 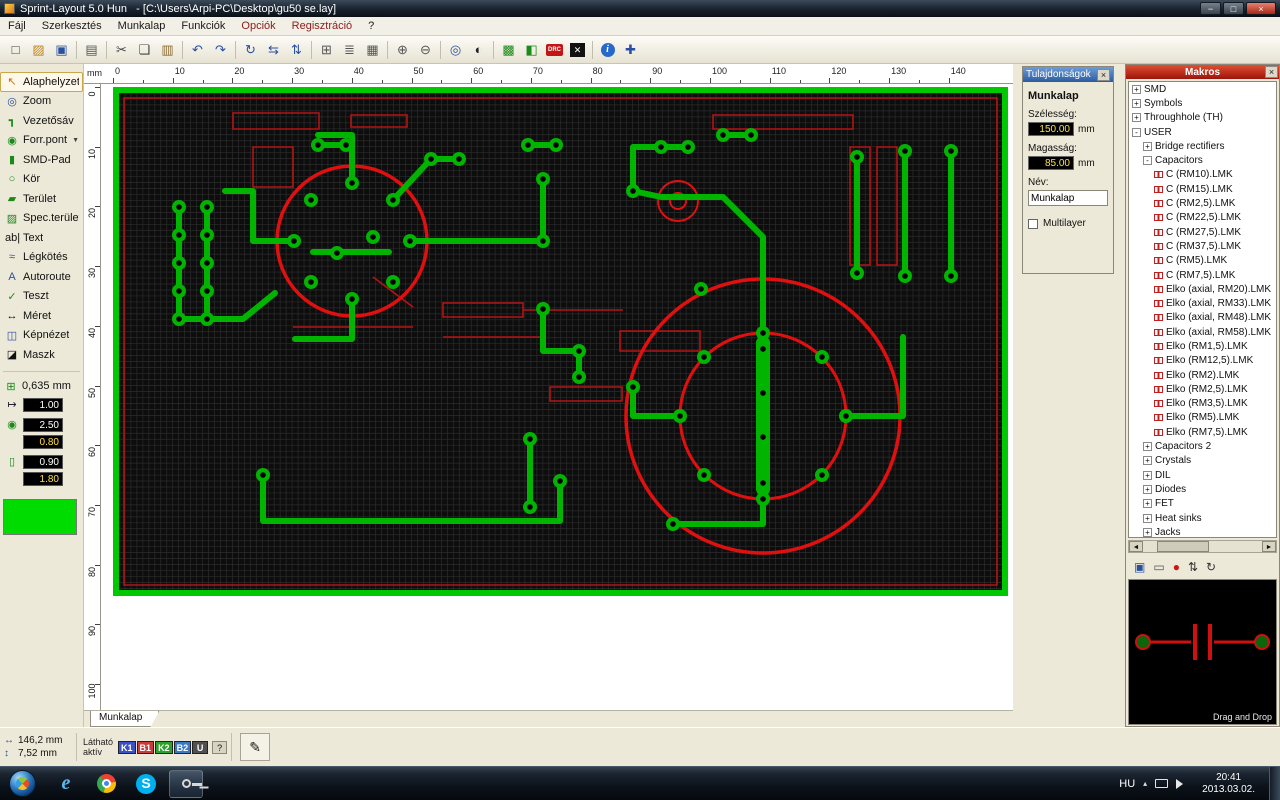 What do you see at coordinates (630, 50) in the screenshot?
I see `toolbar-crosshair: ✚` at bounding box center [630, 50].